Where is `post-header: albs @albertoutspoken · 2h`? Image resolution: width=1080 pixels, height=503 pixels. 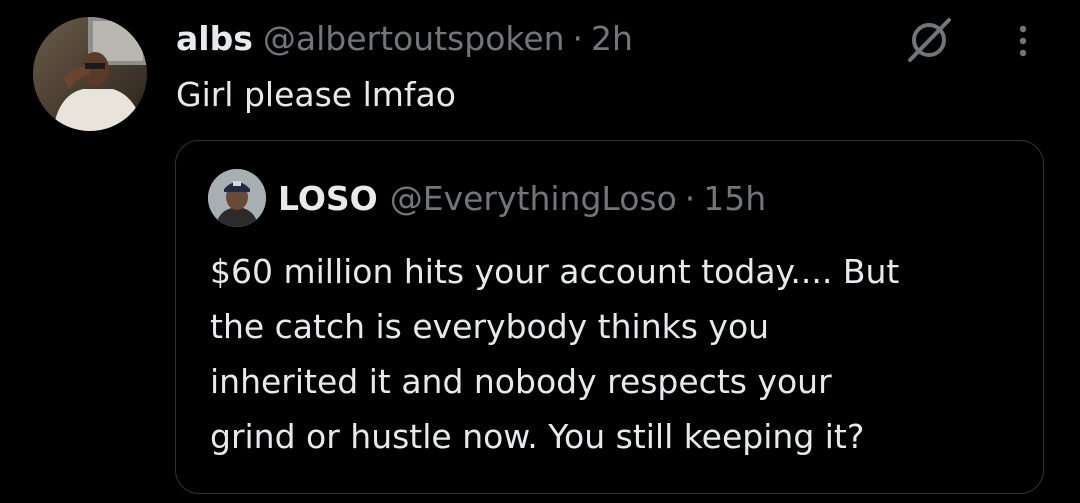 post-header: albs @albertoutspoken · 2h is located at coordinates (404, 39).